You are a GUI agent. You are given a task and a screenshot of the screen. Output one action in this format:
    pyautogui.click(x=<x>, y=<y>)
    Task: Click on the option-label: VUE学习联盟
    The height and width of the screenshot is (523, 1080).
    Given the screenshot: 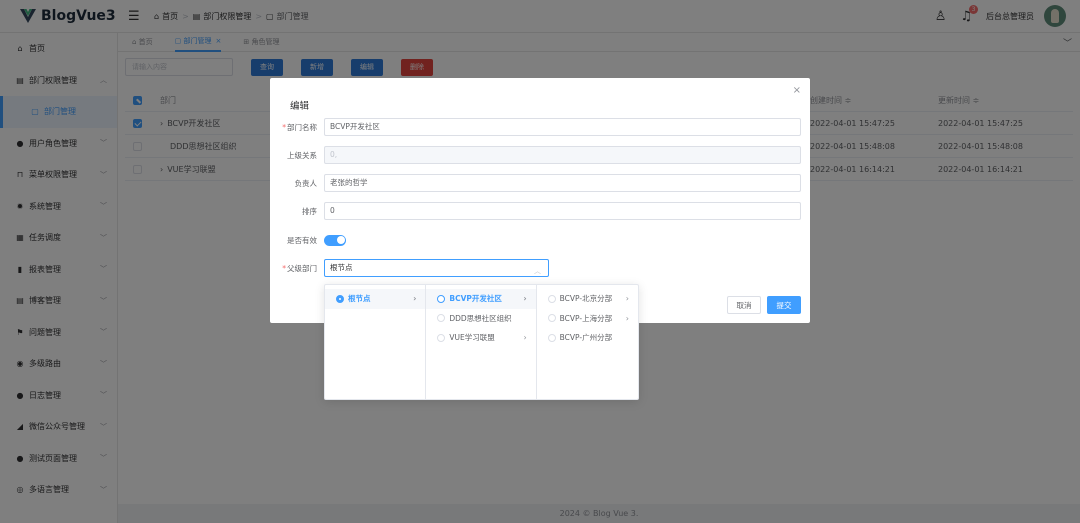 What is the action you would take?
    pyautogui.click(x=472, y=338)
    